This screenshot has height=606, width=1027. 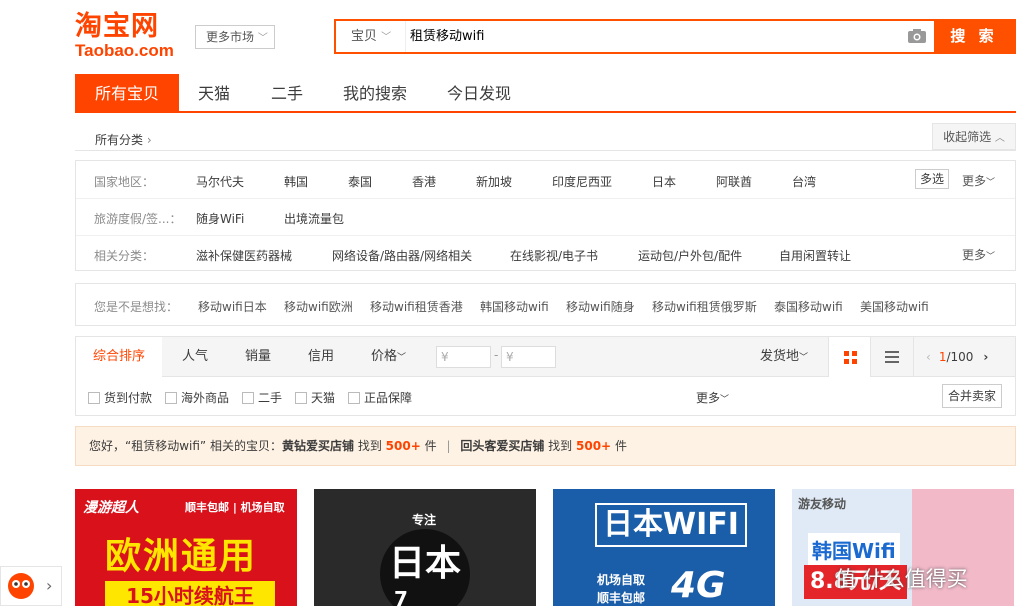 What do you see at coordinates (130, 37) in the screenshot?
I see `taobao-logo: 淘宝网 Taobao.com` at bounding box center [130, 37].